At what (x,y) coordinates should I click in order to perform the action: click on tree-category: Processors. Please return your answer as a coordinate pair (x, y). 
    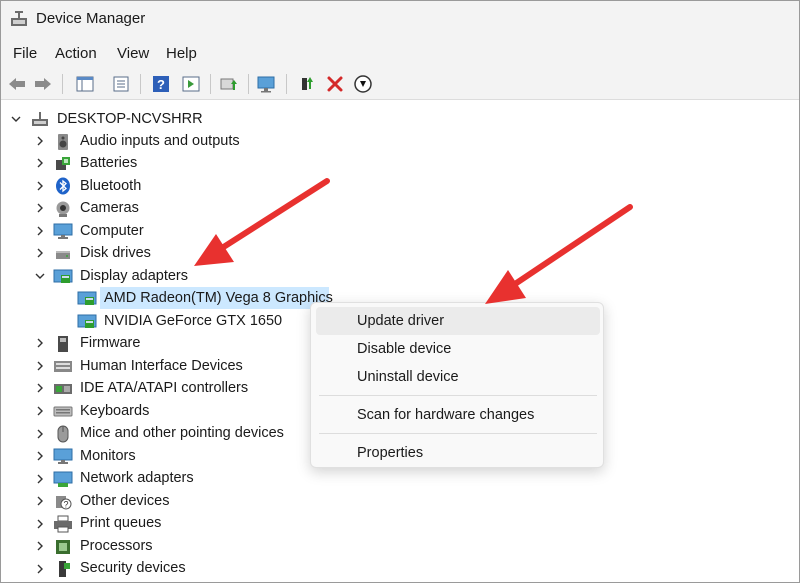
    Looking at the image, I should click on (116, 546).